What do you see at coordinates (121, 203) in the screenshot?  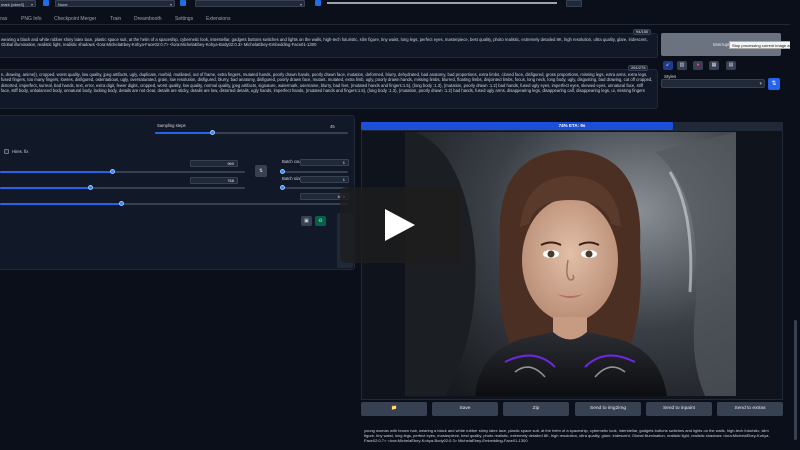 I see `cfg-scale-thumb` at bounding box center [121, 203].